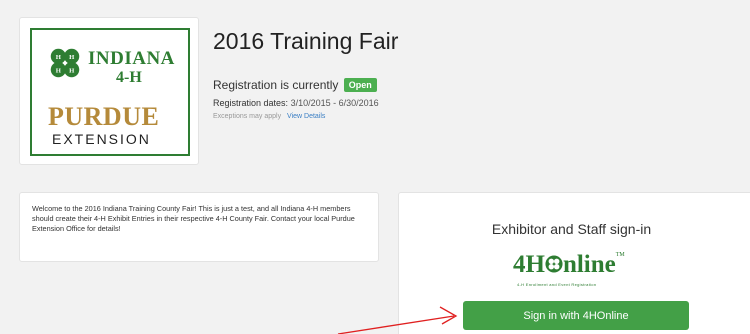  I want to click on 4honline-logo: 4H nlineTM, so click(569, 265).